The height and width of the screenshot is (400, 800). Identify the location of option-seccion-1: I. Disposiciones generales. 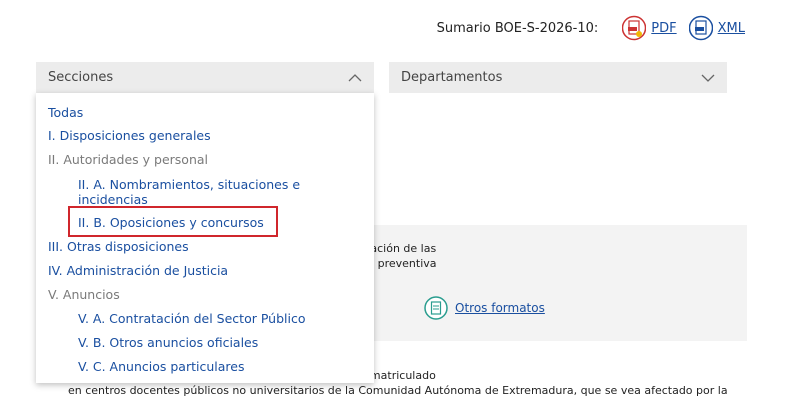
(129, 135).